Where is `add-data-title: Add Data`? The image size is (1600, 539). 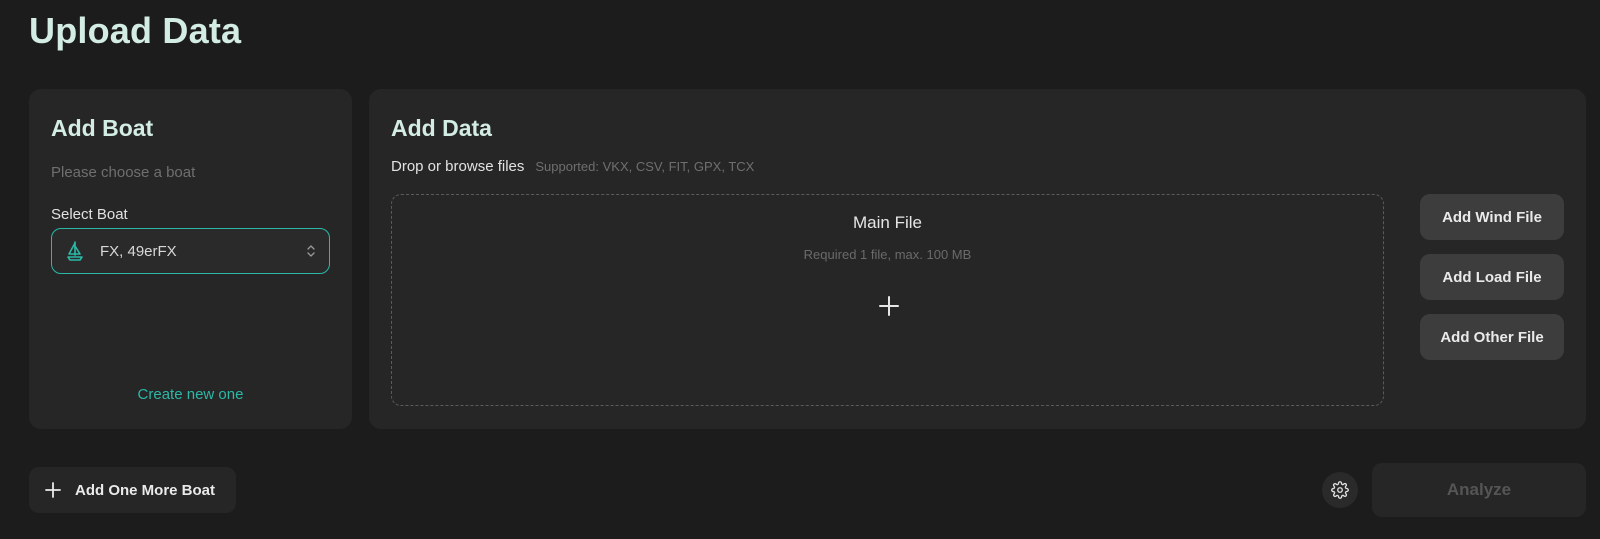 add-data-title: Add Data is located at coordinates (441, 128).